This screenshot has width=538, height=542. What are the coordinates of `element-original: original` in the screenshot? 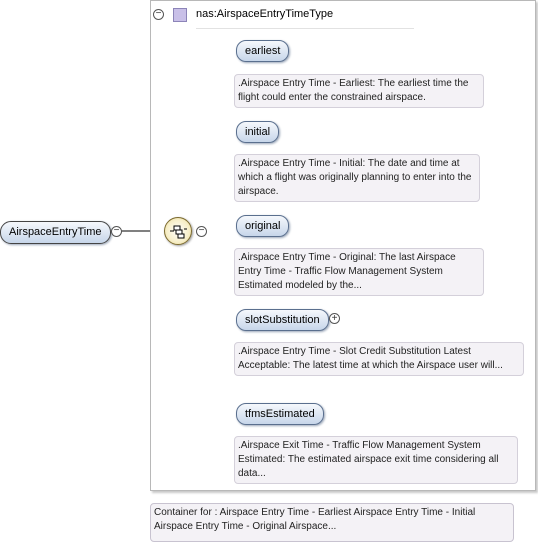 It's located at (263, 226).